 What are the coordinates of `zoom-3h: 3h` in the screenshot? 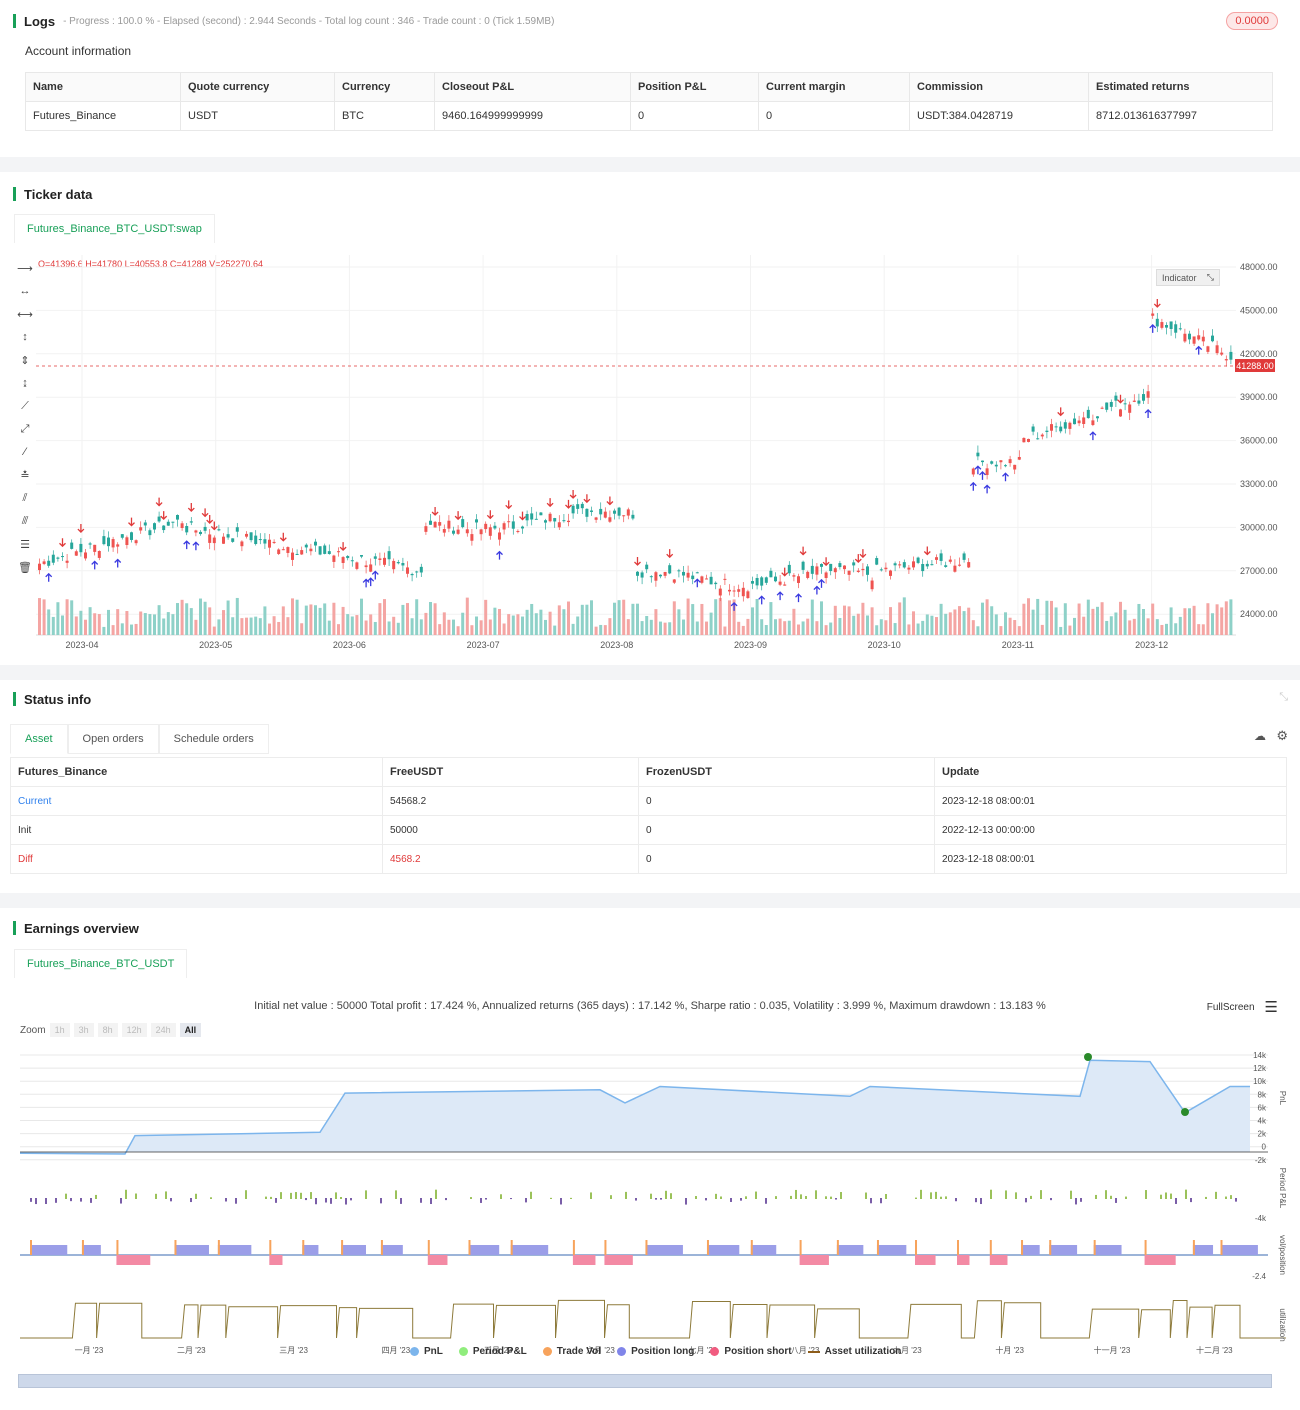 It's located at (83, 1030).